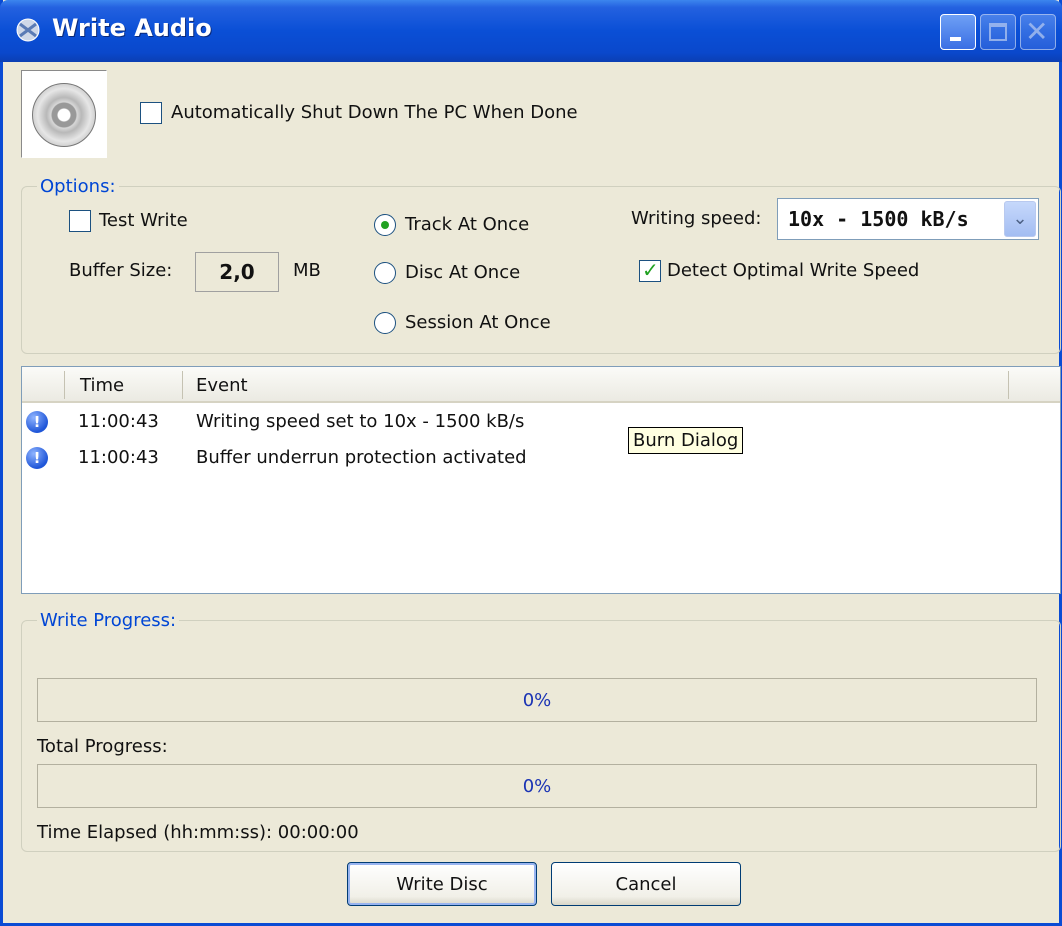 The image size is (1062, 926). Describe the element at coordinates (958, 32) in the screenshot. I see `minimize-button` at that location.